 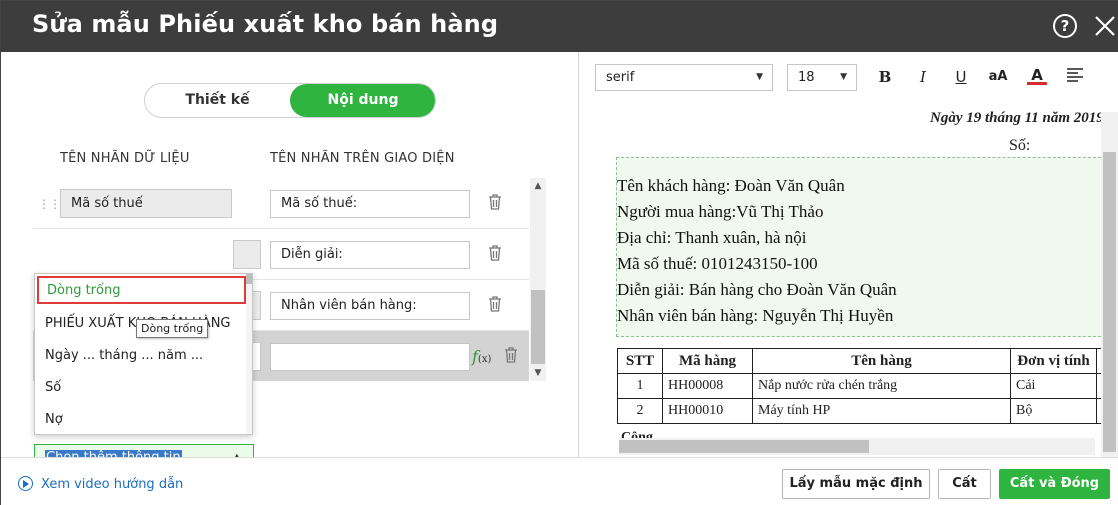 I want to click on column-header: Đơn vị tính, so click(x=1053, y=361).